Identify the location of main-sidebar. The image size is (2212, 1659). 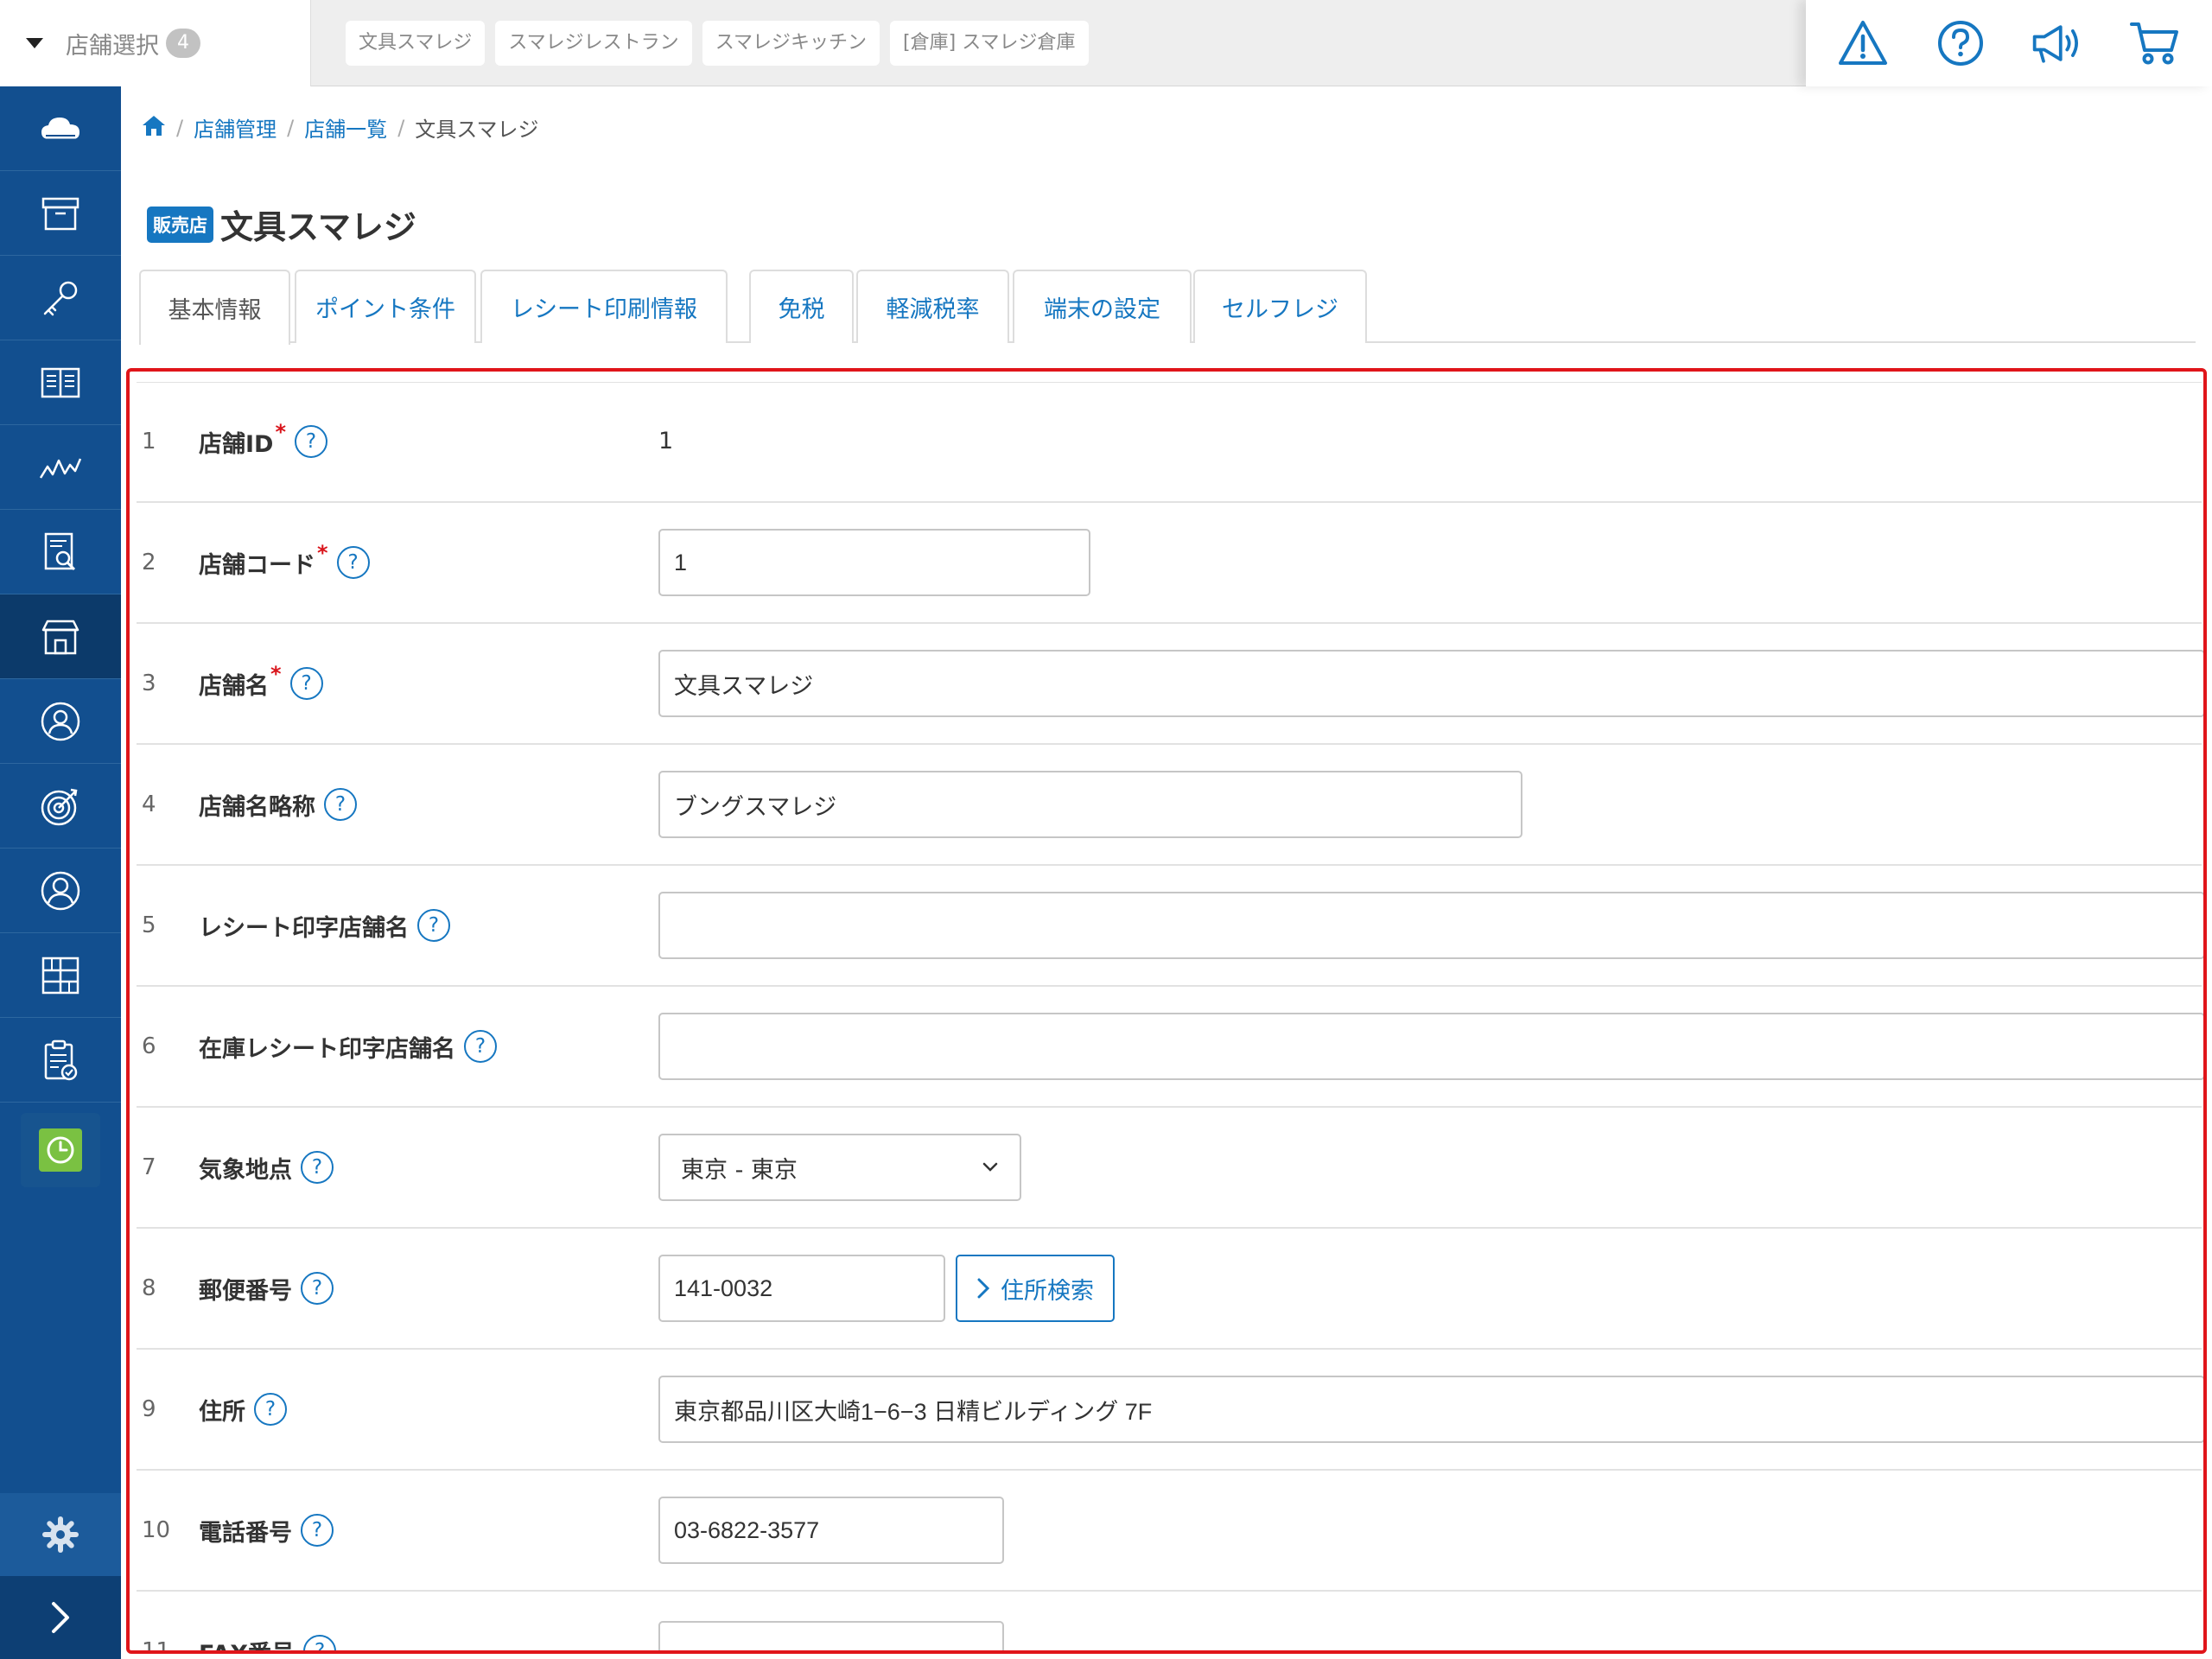
(61, 872).